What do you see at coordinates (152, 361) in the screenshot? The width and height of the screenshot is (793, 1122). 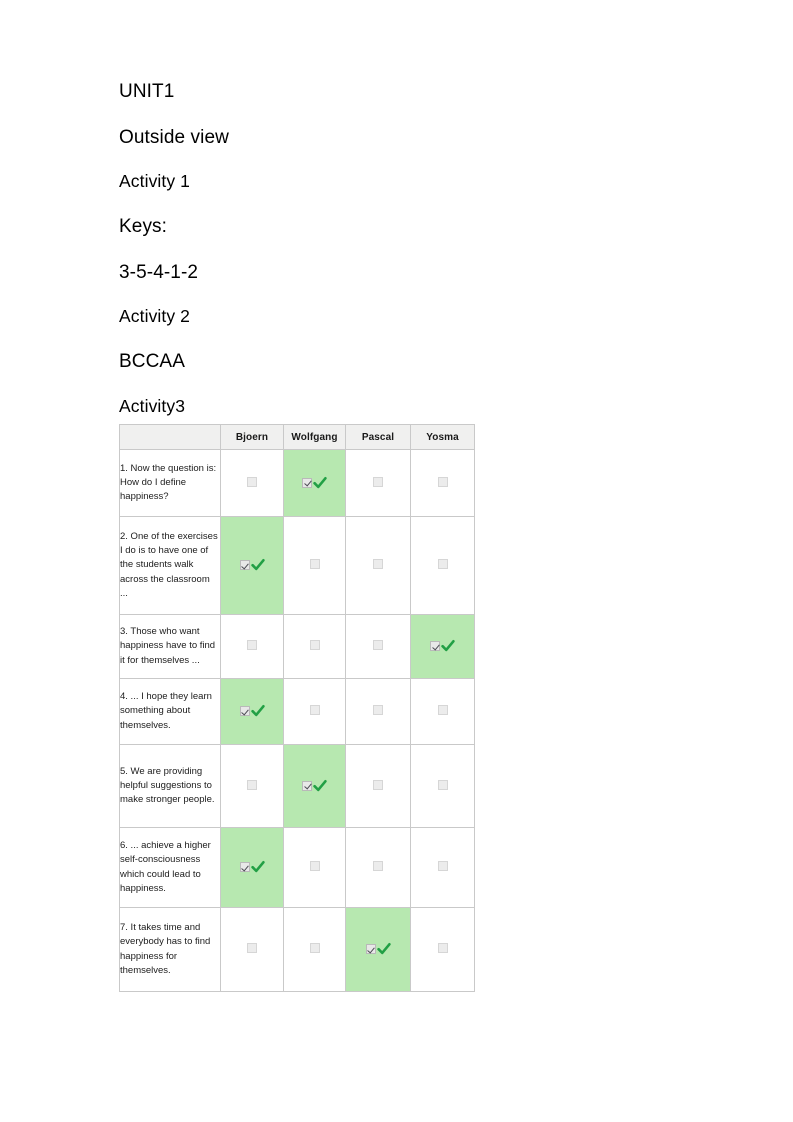 I see `activity-2-answer: BCCAA` at bounding box center [152, 361].